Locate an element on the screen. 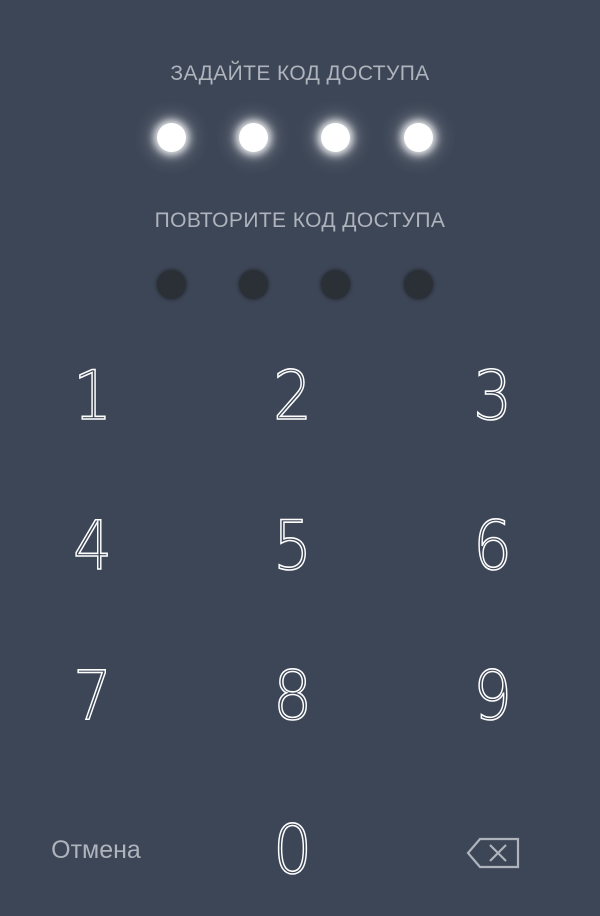  cancel-button: Отмена is located at coordinates (96, 850).